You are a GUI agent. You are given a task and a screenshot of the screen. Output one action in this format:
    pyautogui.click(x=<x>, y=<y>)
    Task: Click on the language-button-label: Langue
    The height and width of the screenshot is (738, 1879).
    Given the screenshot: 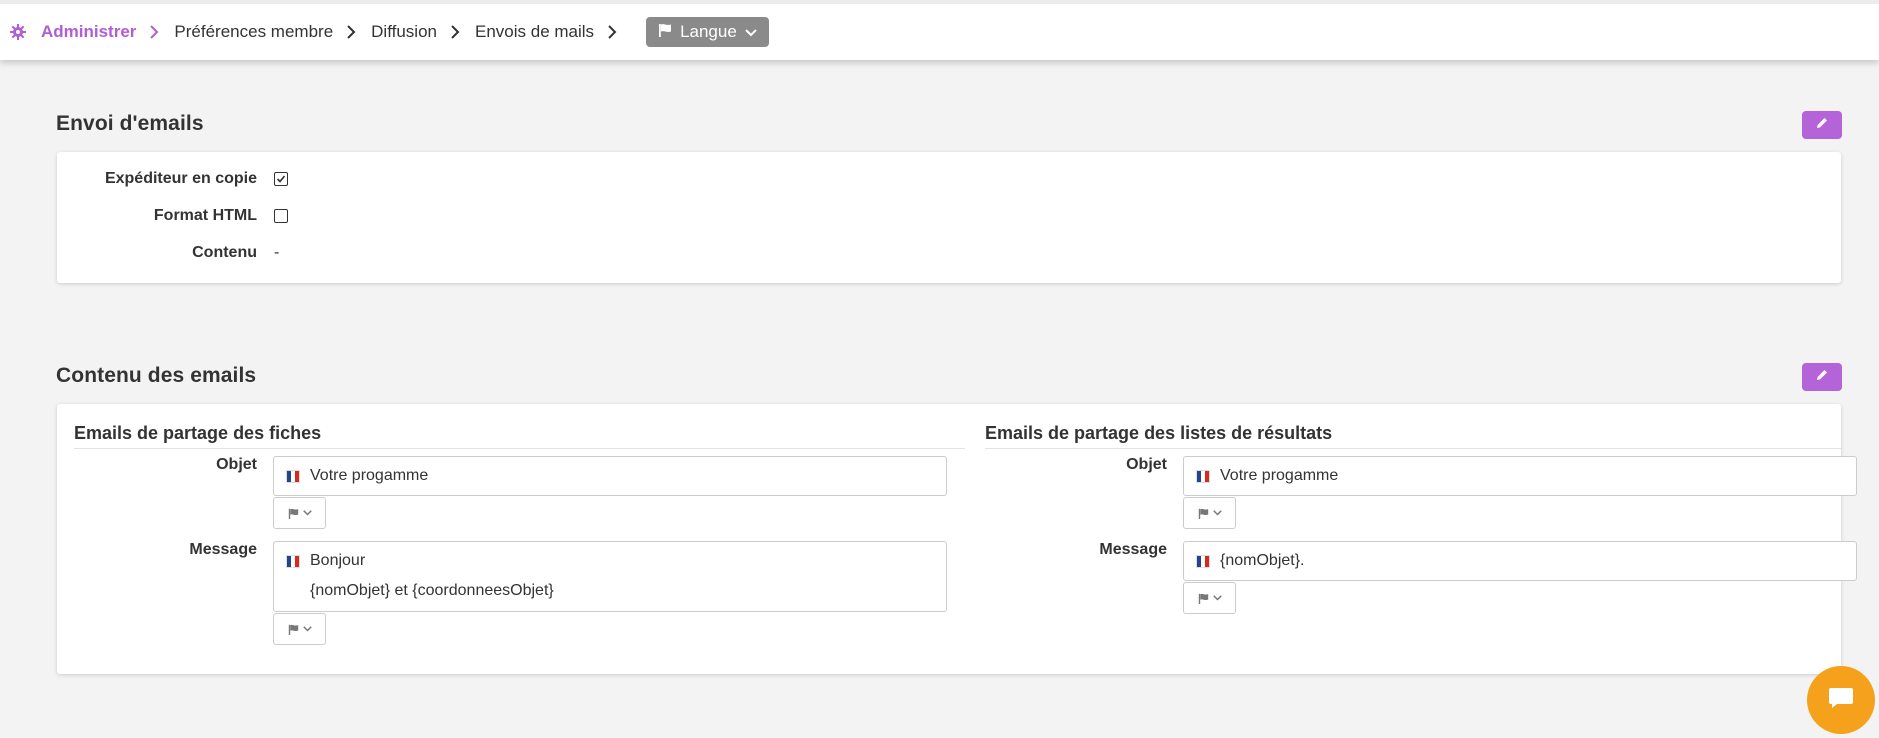 What is the action you would take?
    pyautogui.click(x=708, y=31)
    